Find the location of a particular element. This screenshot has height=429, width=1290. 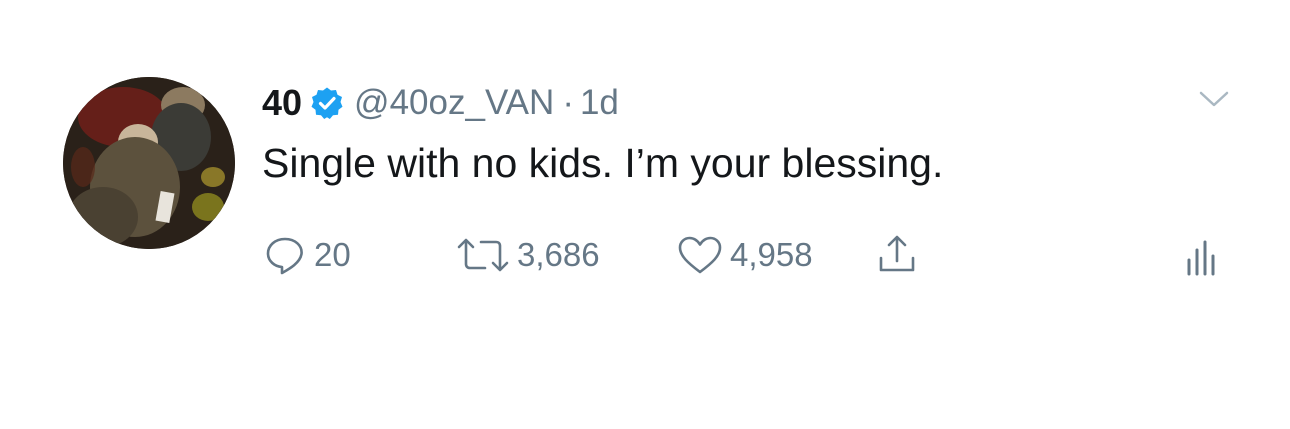

share-button is located at coordinates (897, 255).